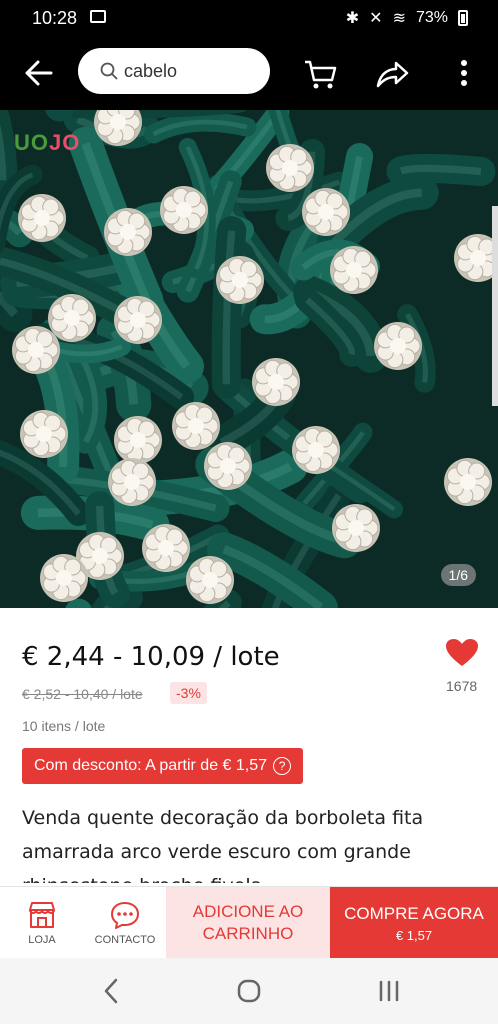 This screenshot has height=1024, width=498. Describe the element at coordinates (464, 74) in the screenshot. I see `more-icon` at that location.